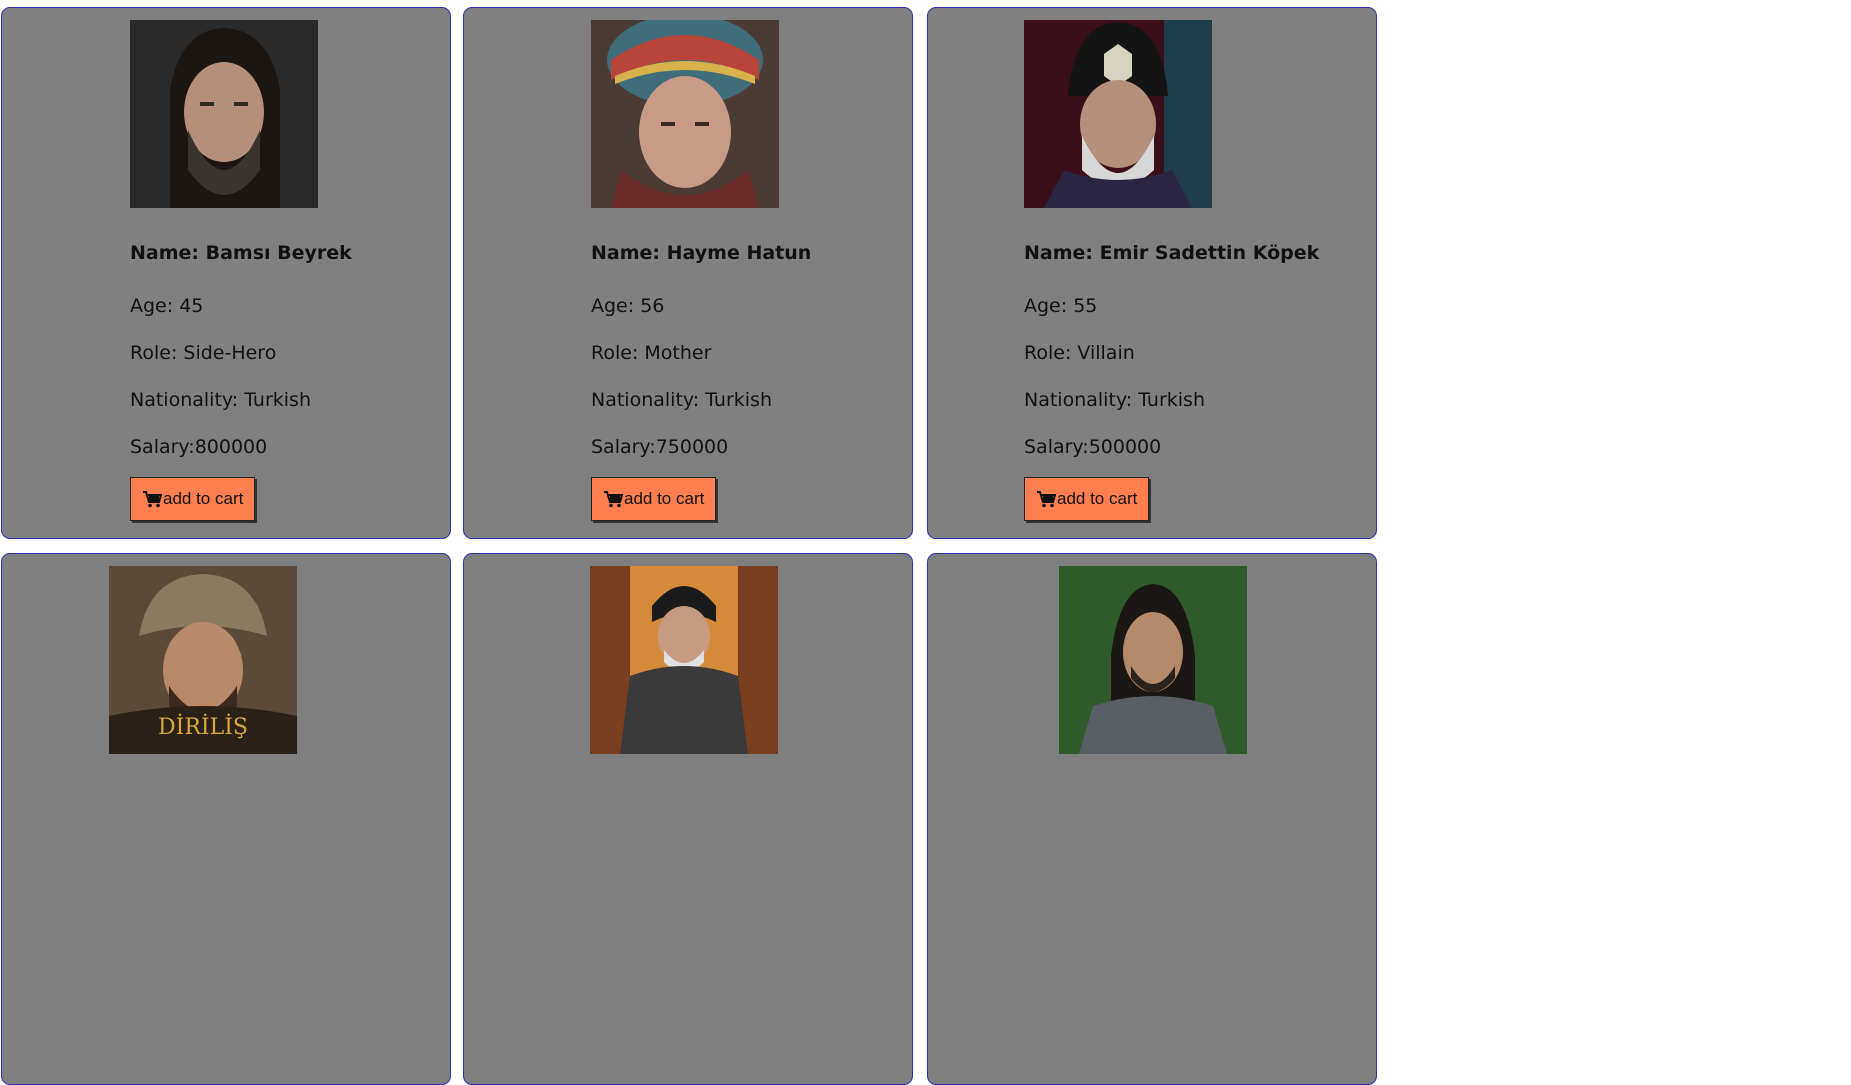 Image resolution: width=1851 pixels, height=1085 pixels. Describe the element at coordinates (167, 306) in the screenshot. I see `character-age: Age: 45` at that location.